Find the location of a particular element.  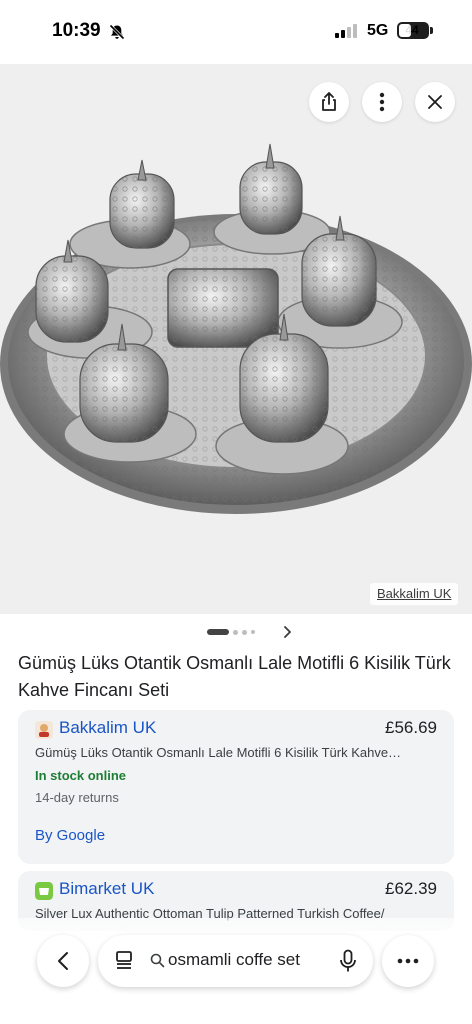

carousel-dot-active is located at coordinates (218, 632).